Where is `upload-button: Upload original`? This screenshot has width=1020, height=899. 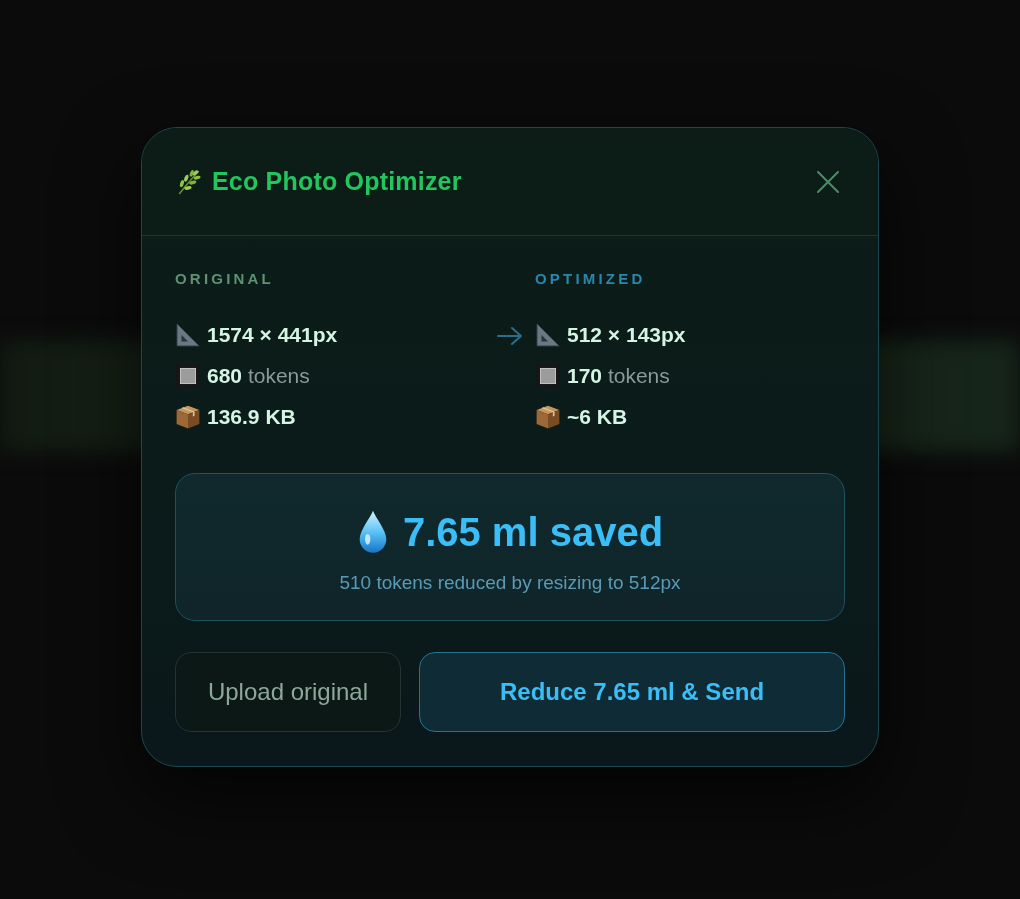
upload-button: Upload original is located at coordinates (288, 692).